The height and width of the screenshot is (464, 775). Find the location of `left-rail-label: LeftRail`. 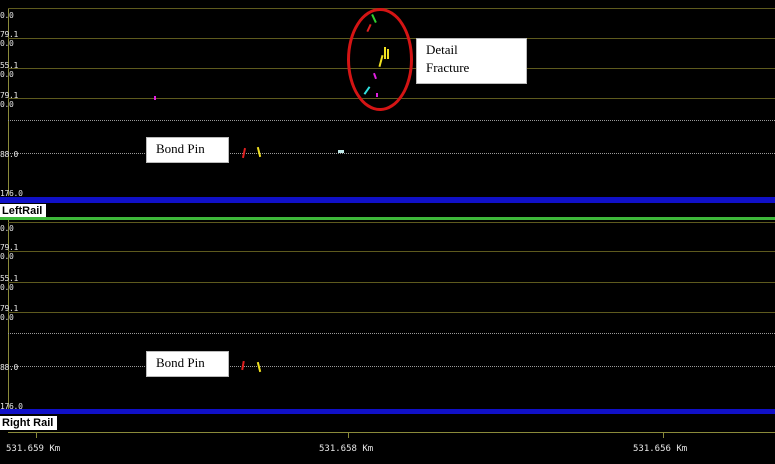

left-rail-label: LeftRail is located at coordinates (23, 210).